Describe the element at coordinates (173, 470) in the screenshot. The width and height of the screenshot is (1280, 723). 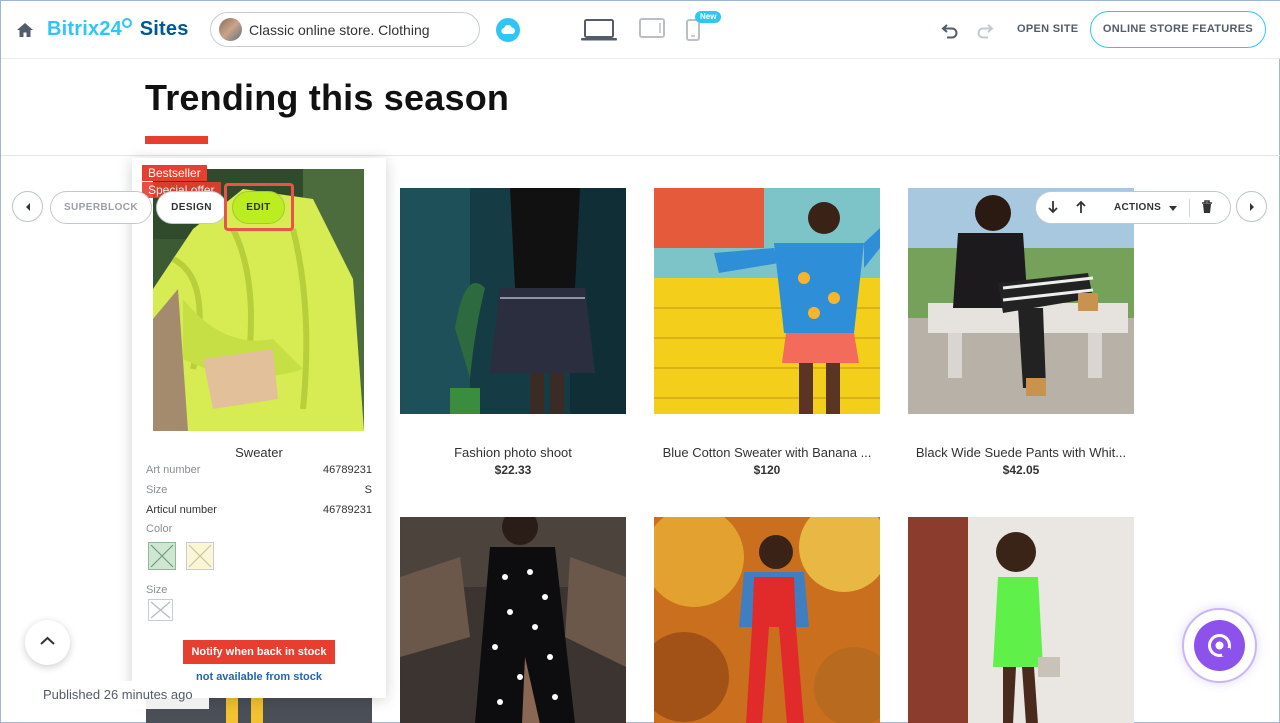
I see `spec-key: Art number` at that location.